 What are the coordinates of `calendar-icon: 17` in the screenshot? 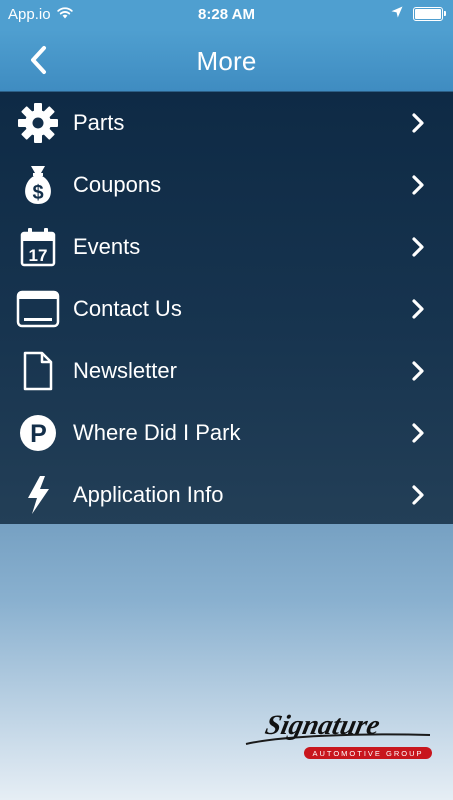 It's located at (38, 247).